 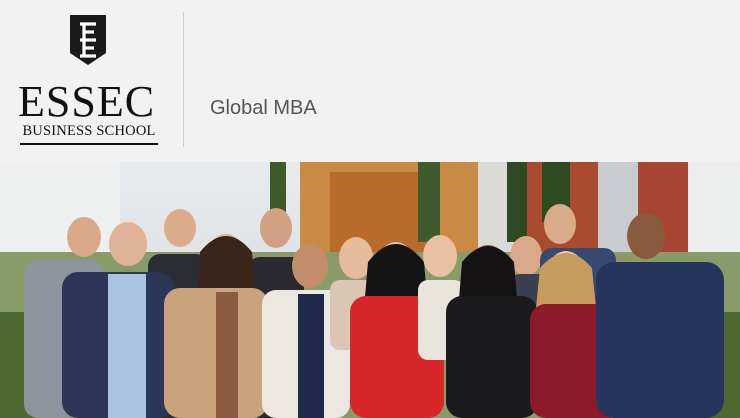 I want to click on header-divider, so click(x=183, y=79).